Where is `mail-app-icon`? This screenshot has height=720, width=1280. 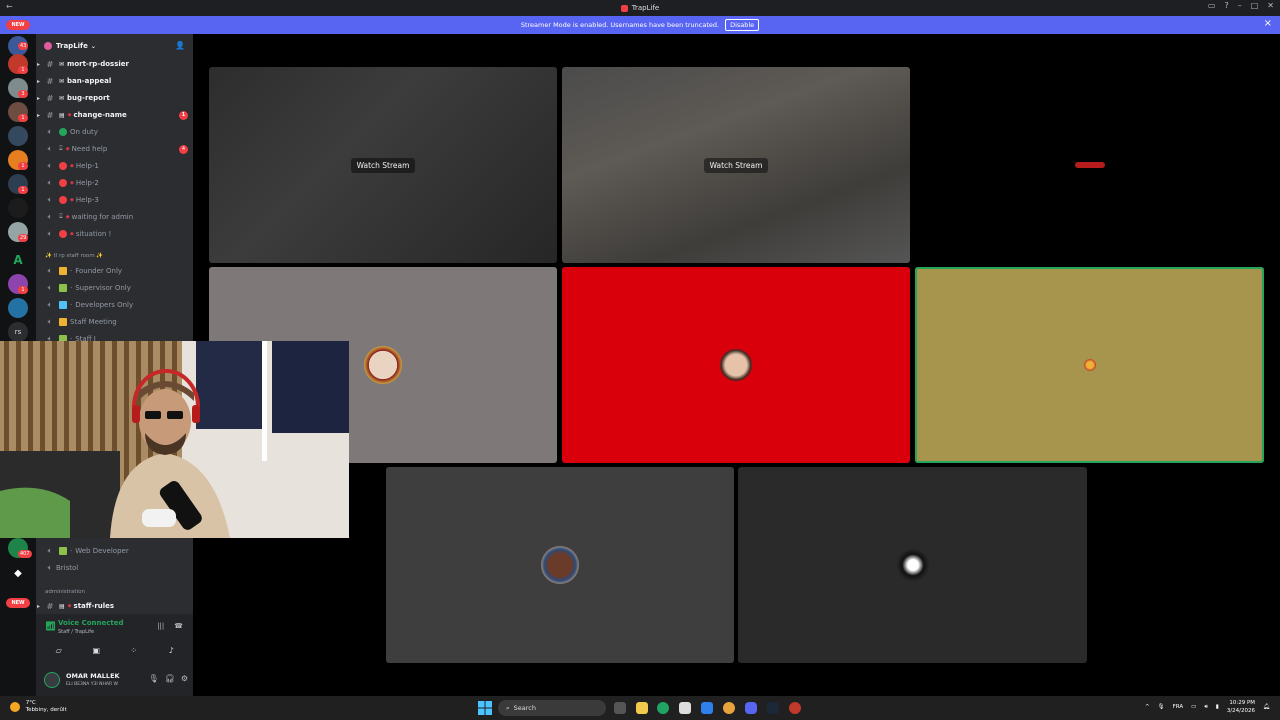
mail-app-icon is located at coordinates (707, 708).